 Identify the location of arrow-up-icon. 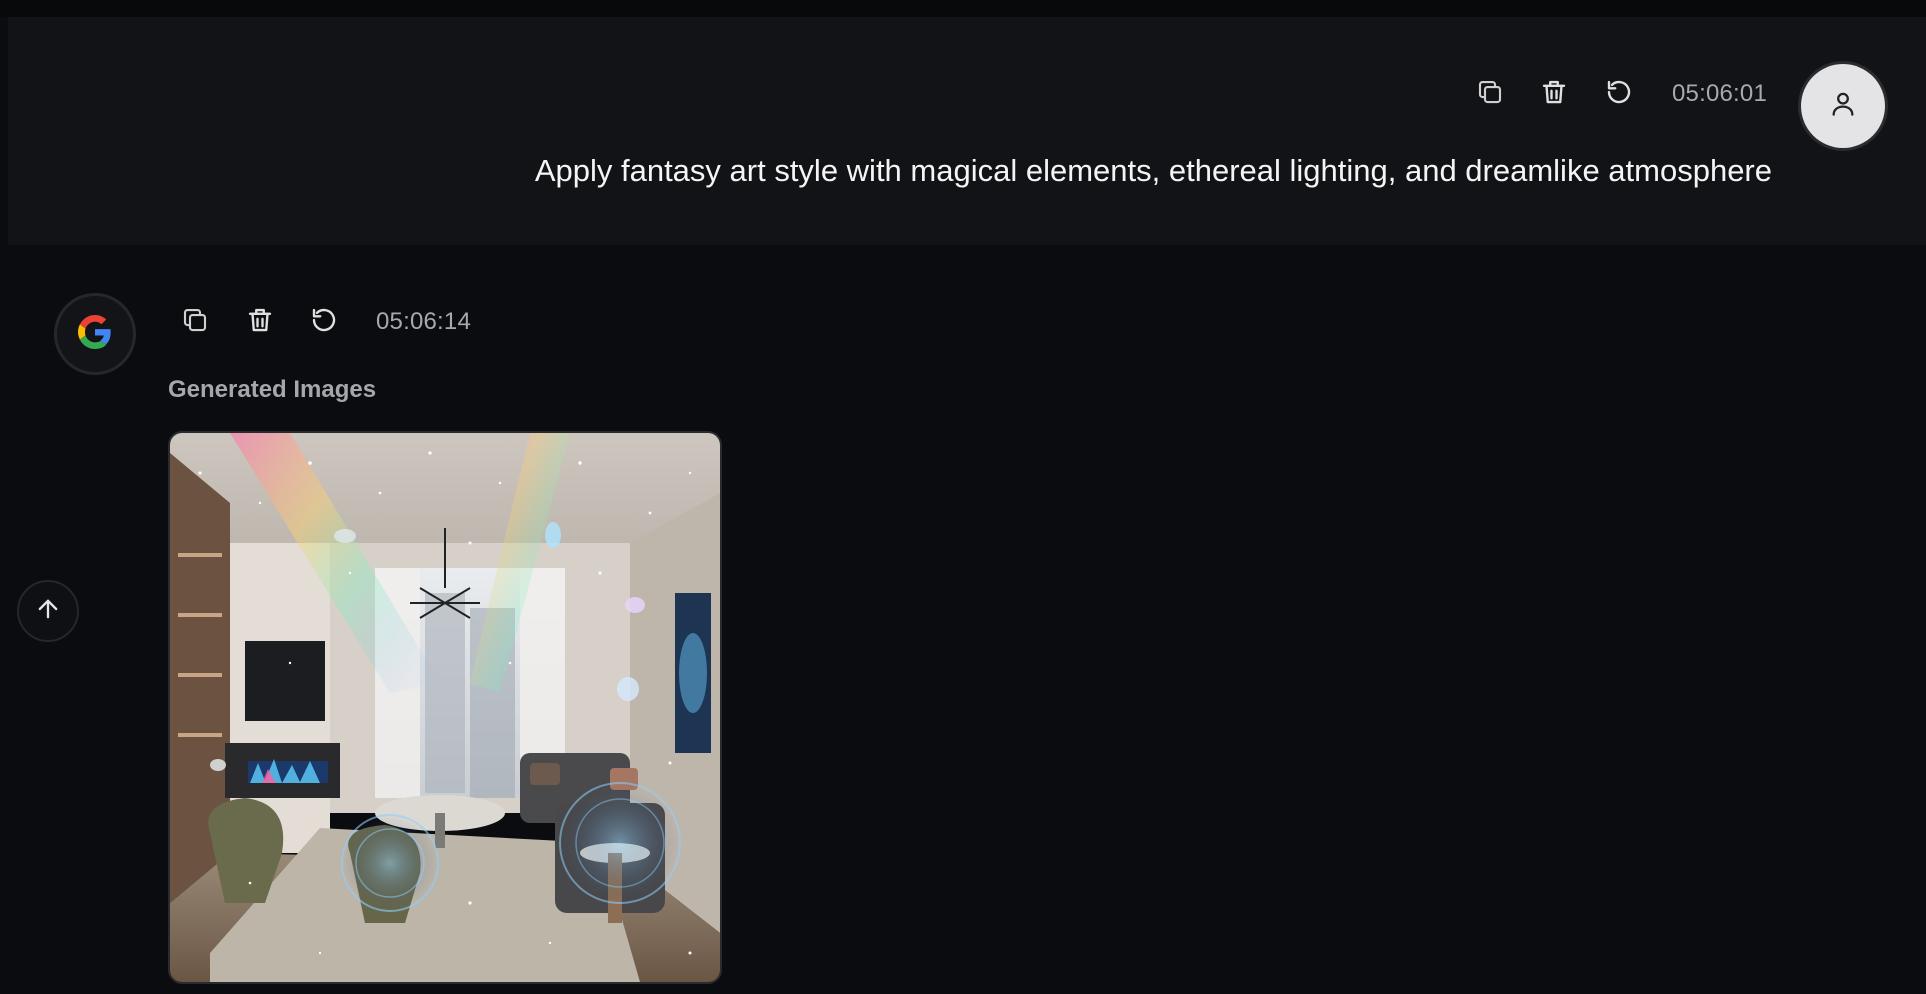
(48, 611).